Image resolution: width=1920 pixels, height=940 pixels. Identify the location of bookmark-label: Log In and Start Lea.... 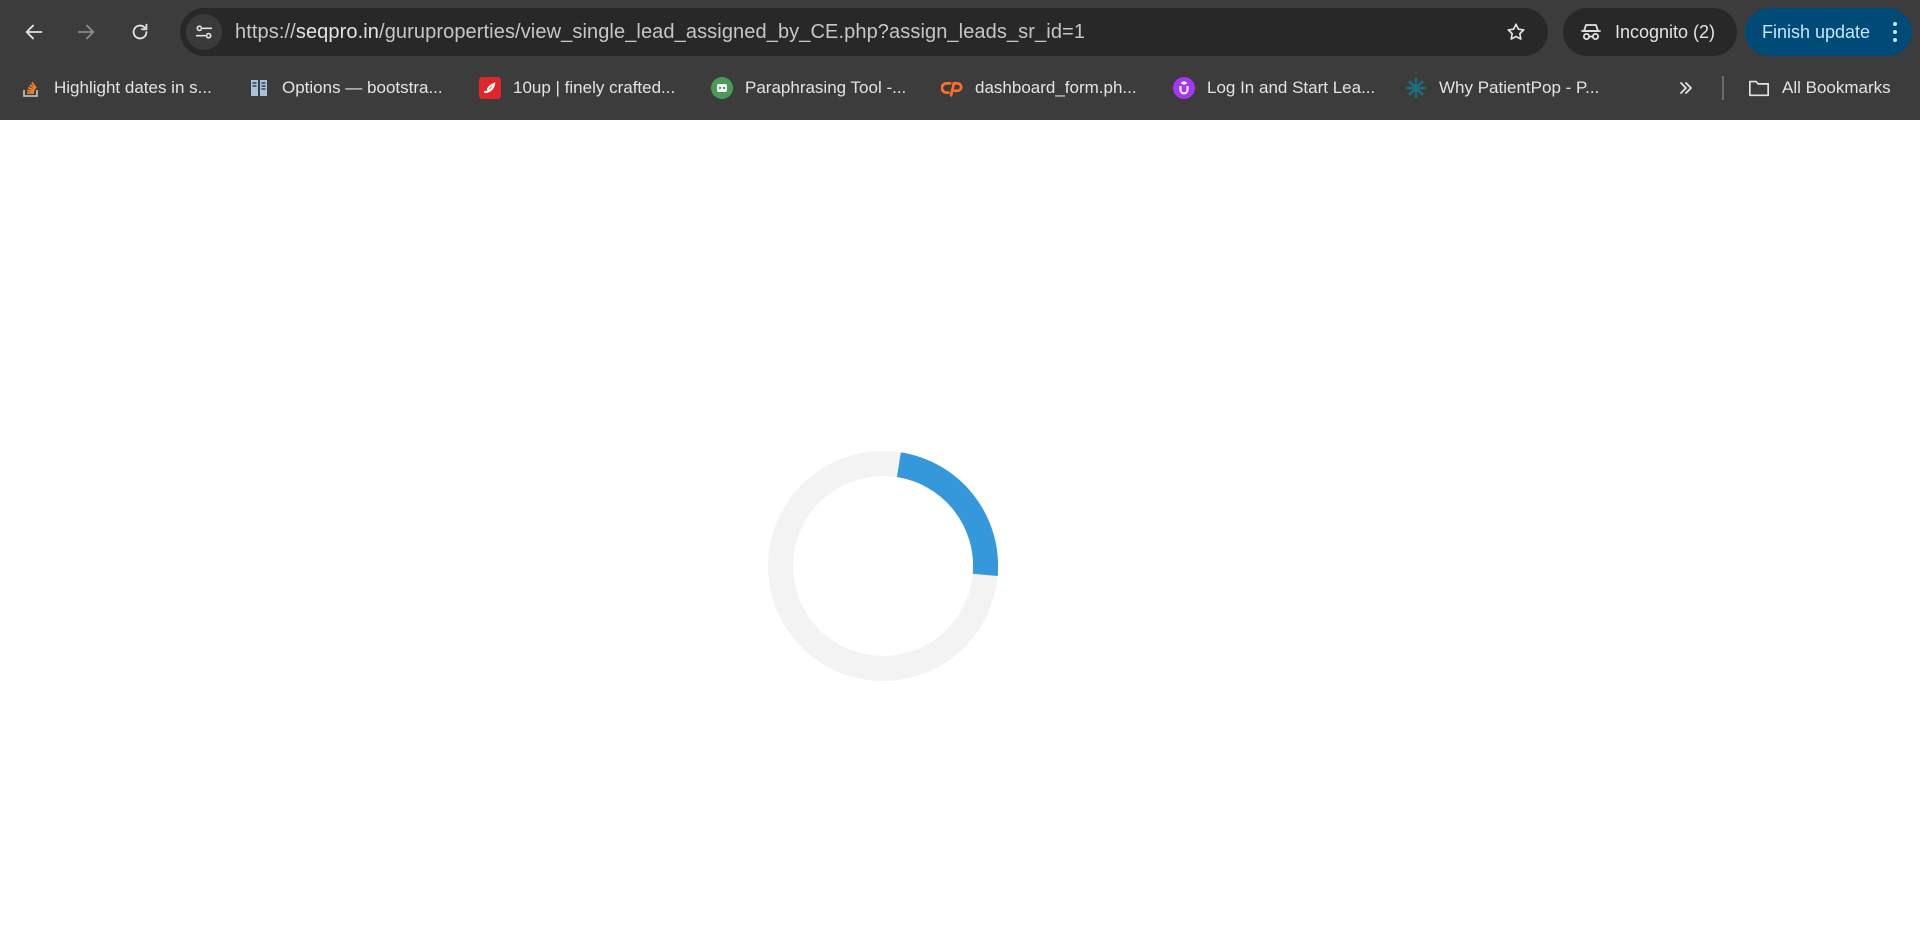
(1291, 87).